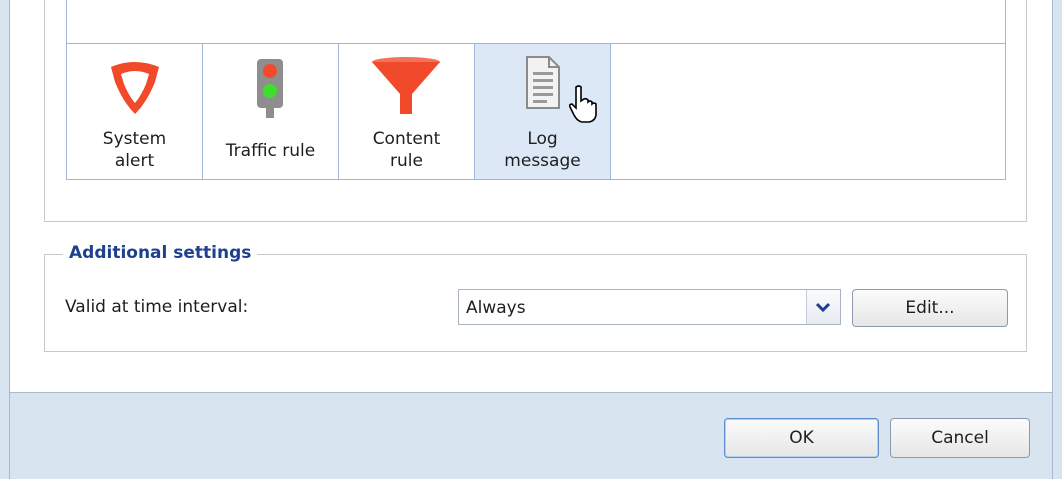  I want to click on window-frame-left, so click(5, 239).